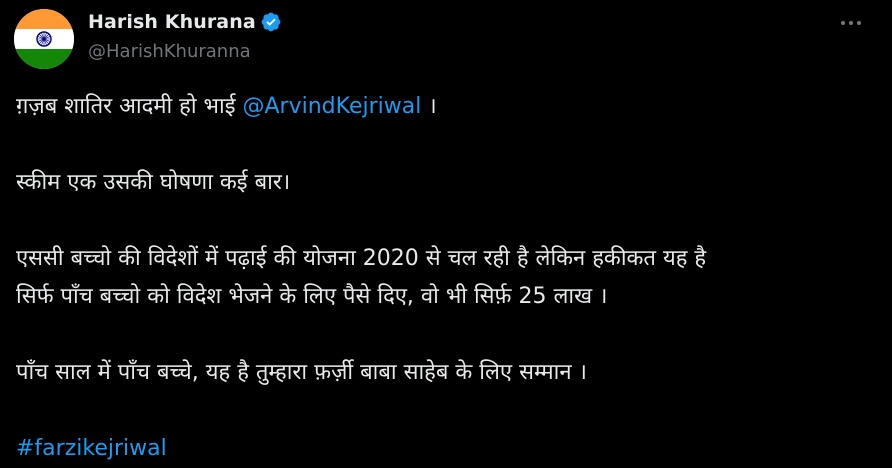 The height and width of the screenshot is (468, 892). What do you see at coordinates (332, 106) in the screenshot?
I see `mention-link: @ArvindKejriwal` at bounding box center [332, 106].